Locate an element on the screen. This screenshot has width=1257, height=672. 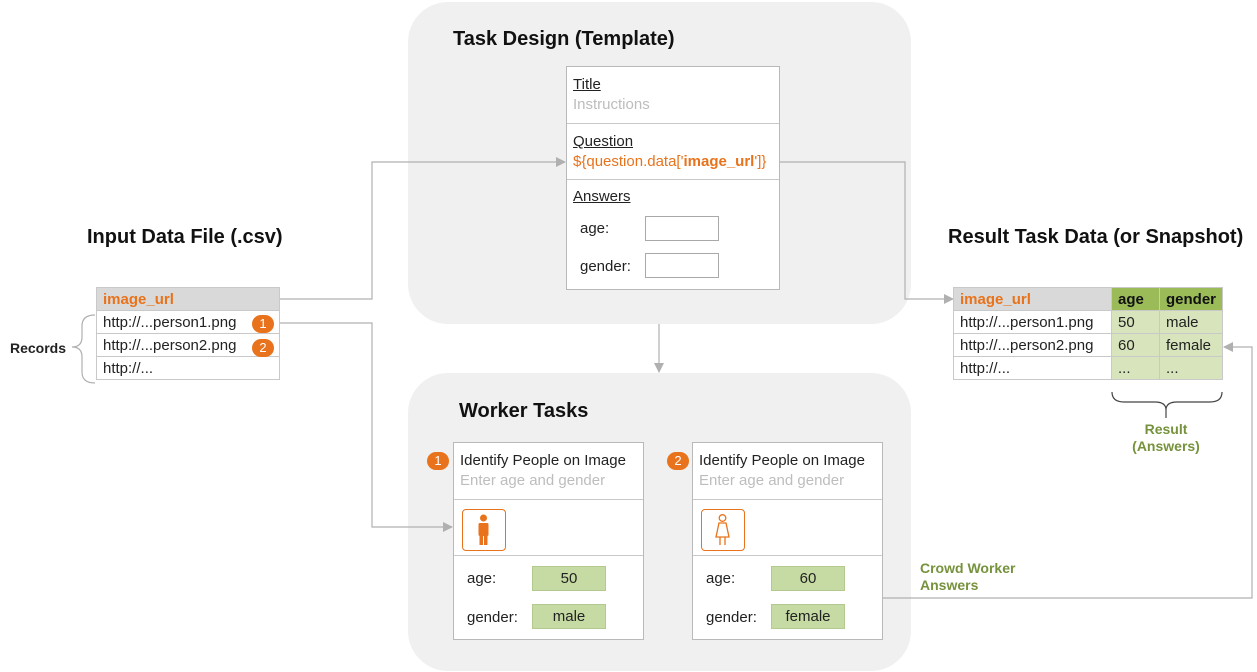
result-cell: 60 is located at coordinates (1135, 345).